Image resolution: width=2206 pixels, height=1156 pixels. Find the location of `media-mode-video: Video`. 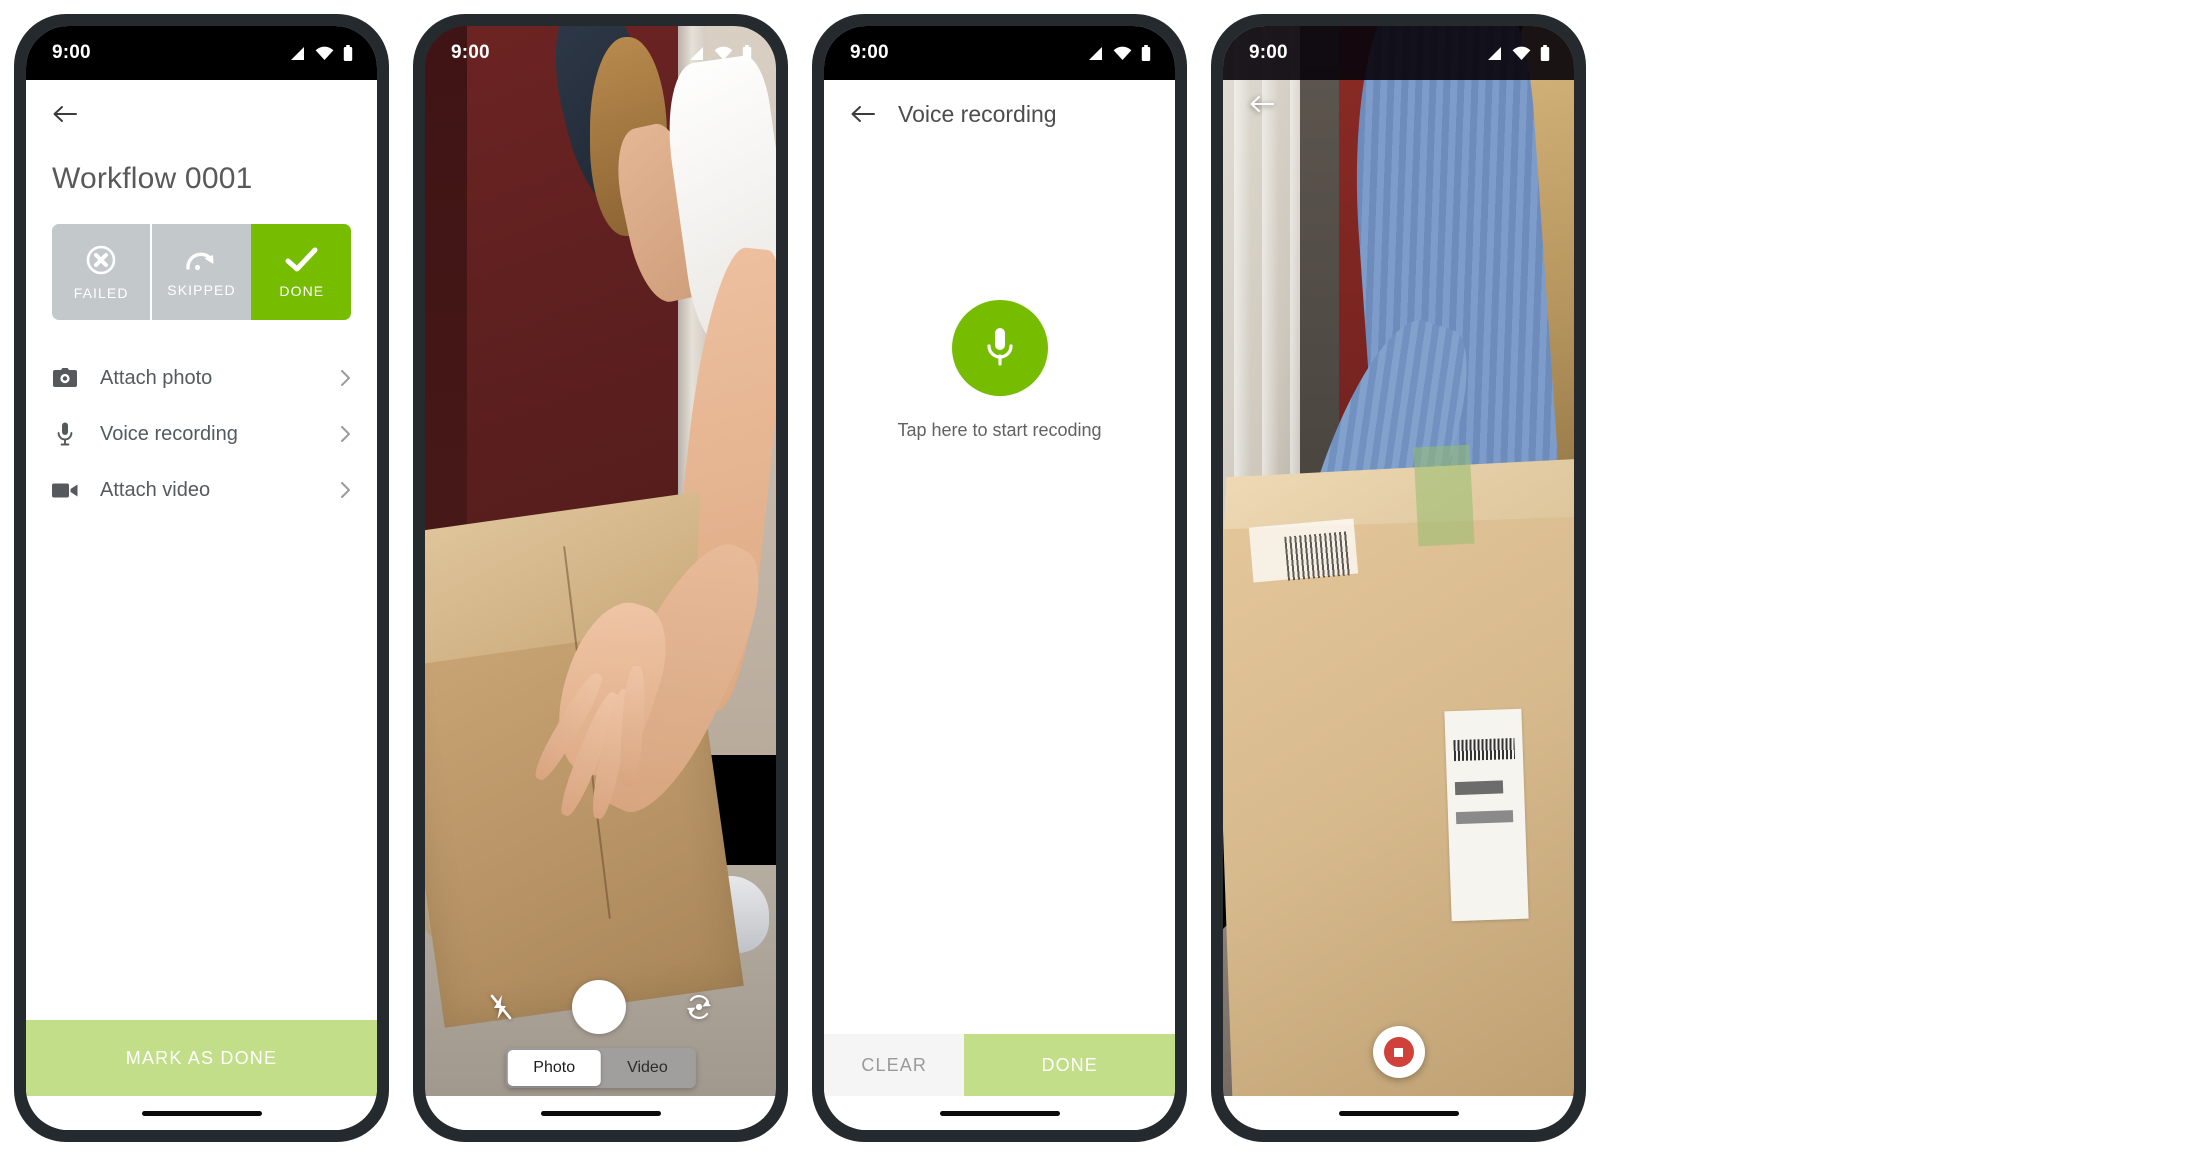

media-mode-video: Video is located at coordinates (647, 1068).